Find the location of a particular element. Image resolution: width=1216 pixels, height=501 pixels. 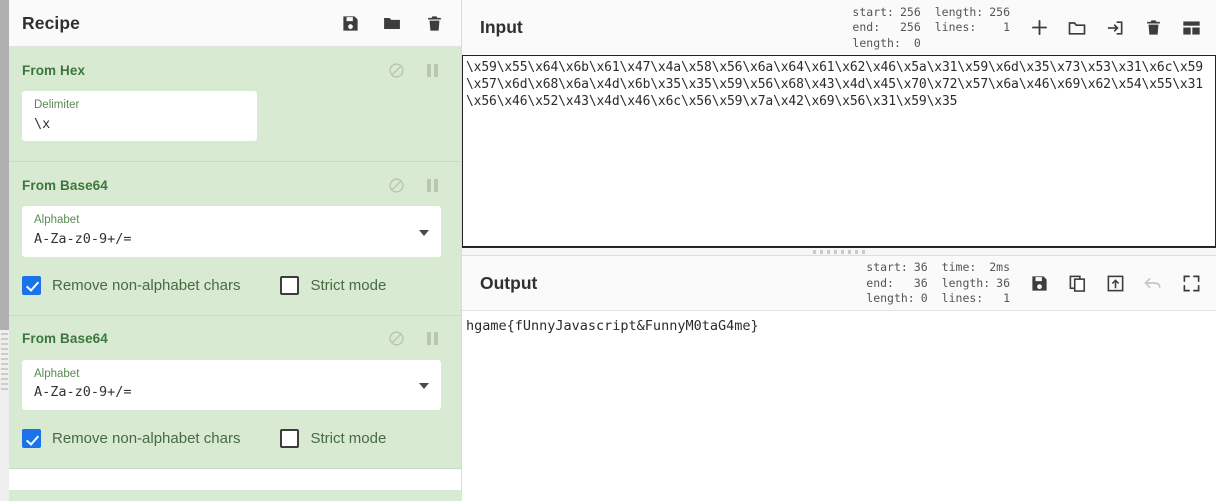

output-text: hgame{fUnnyJavascript&FunnyM0taG4me} is located at coordinates (839, 325).